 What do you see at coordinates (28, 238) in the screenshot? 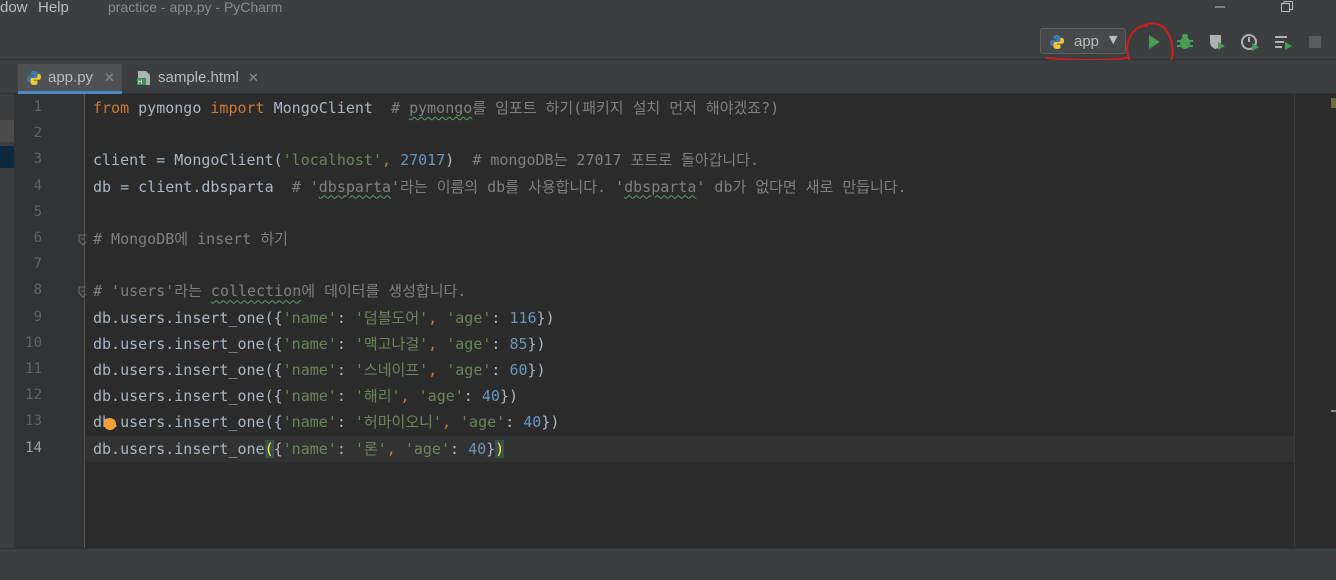
I see `line-number: 6` at bounding box center [28, 238].